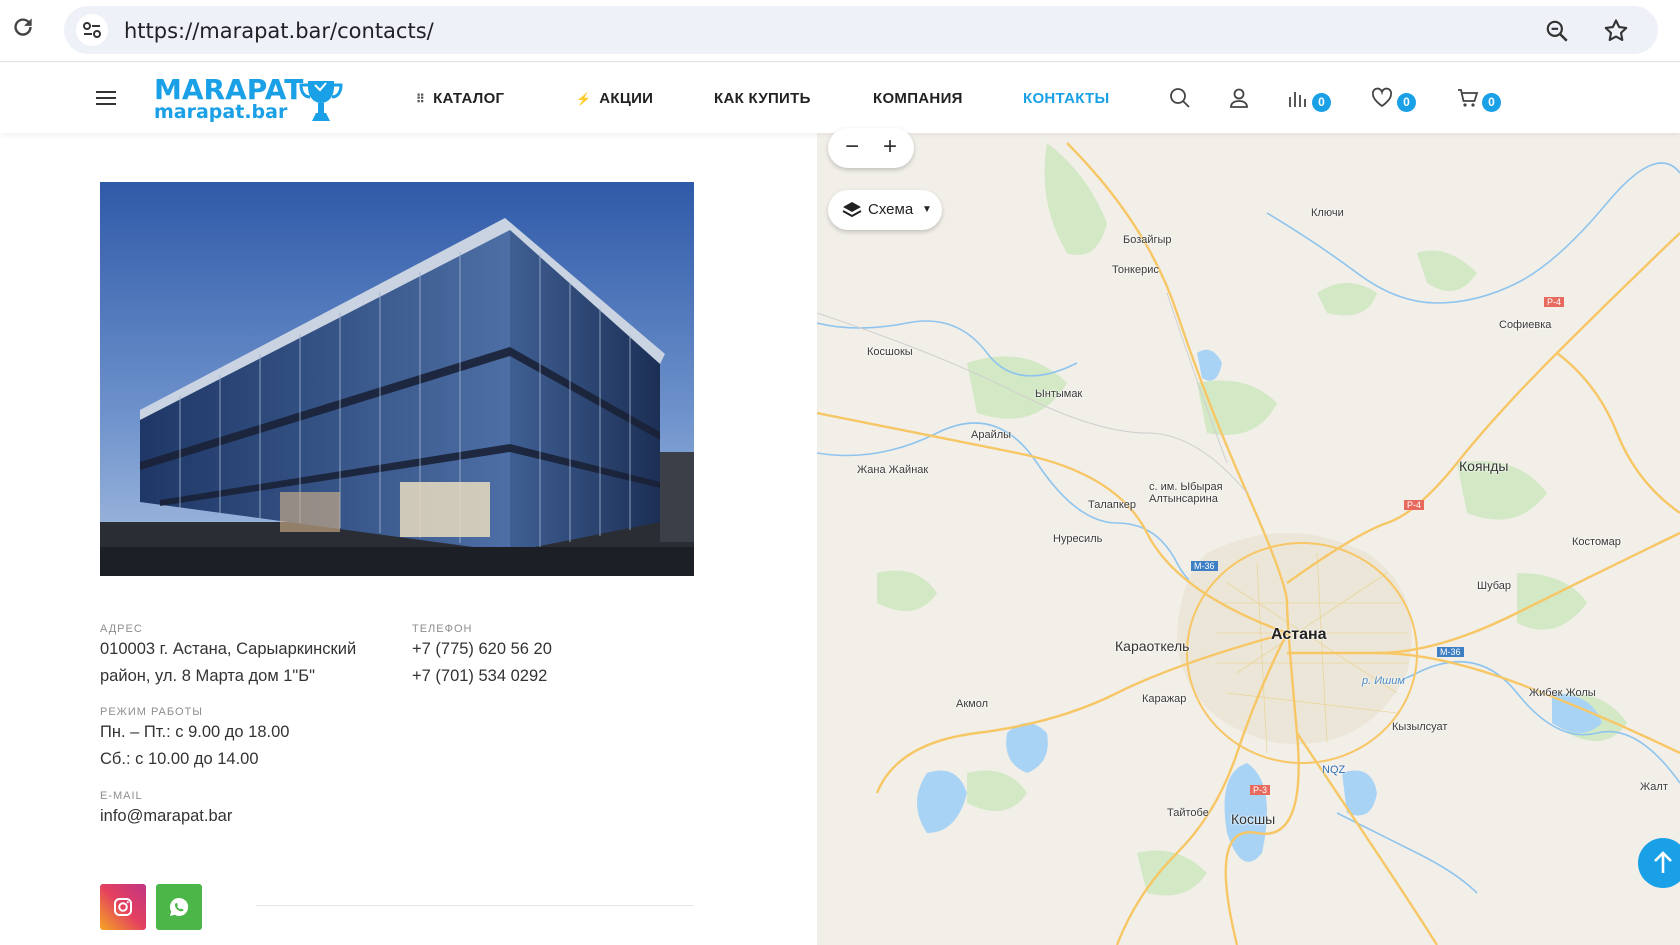 The height and width of the screenshot is (945, 1680). Describe the element at coordinates (1188, 813) in the screenshot. I see `place-taitobe: Тайтобе` at that location.